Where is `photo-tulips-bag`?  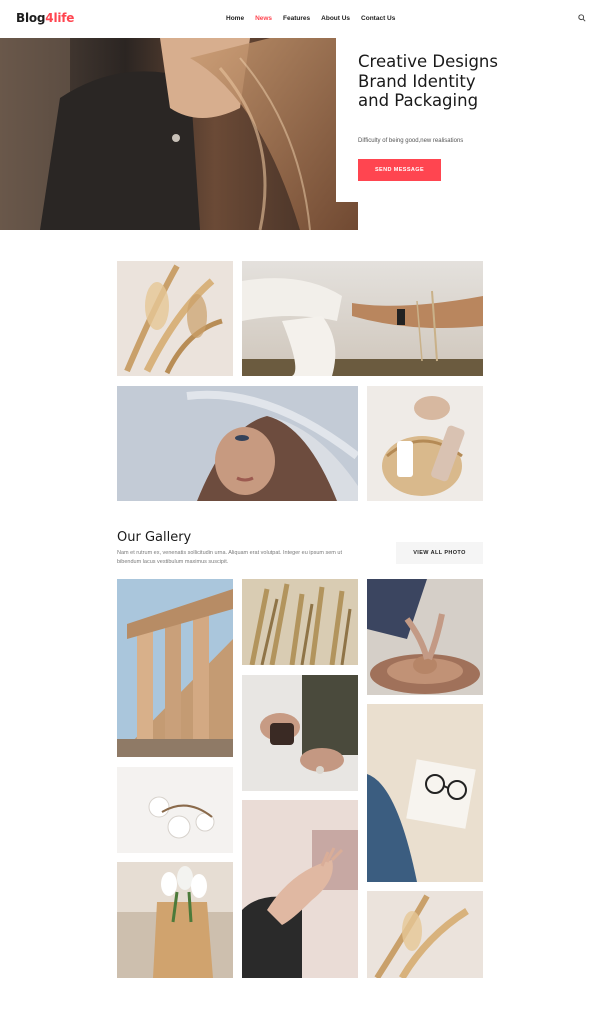
photo-tulips-bag is located at coordinates (175, 920).